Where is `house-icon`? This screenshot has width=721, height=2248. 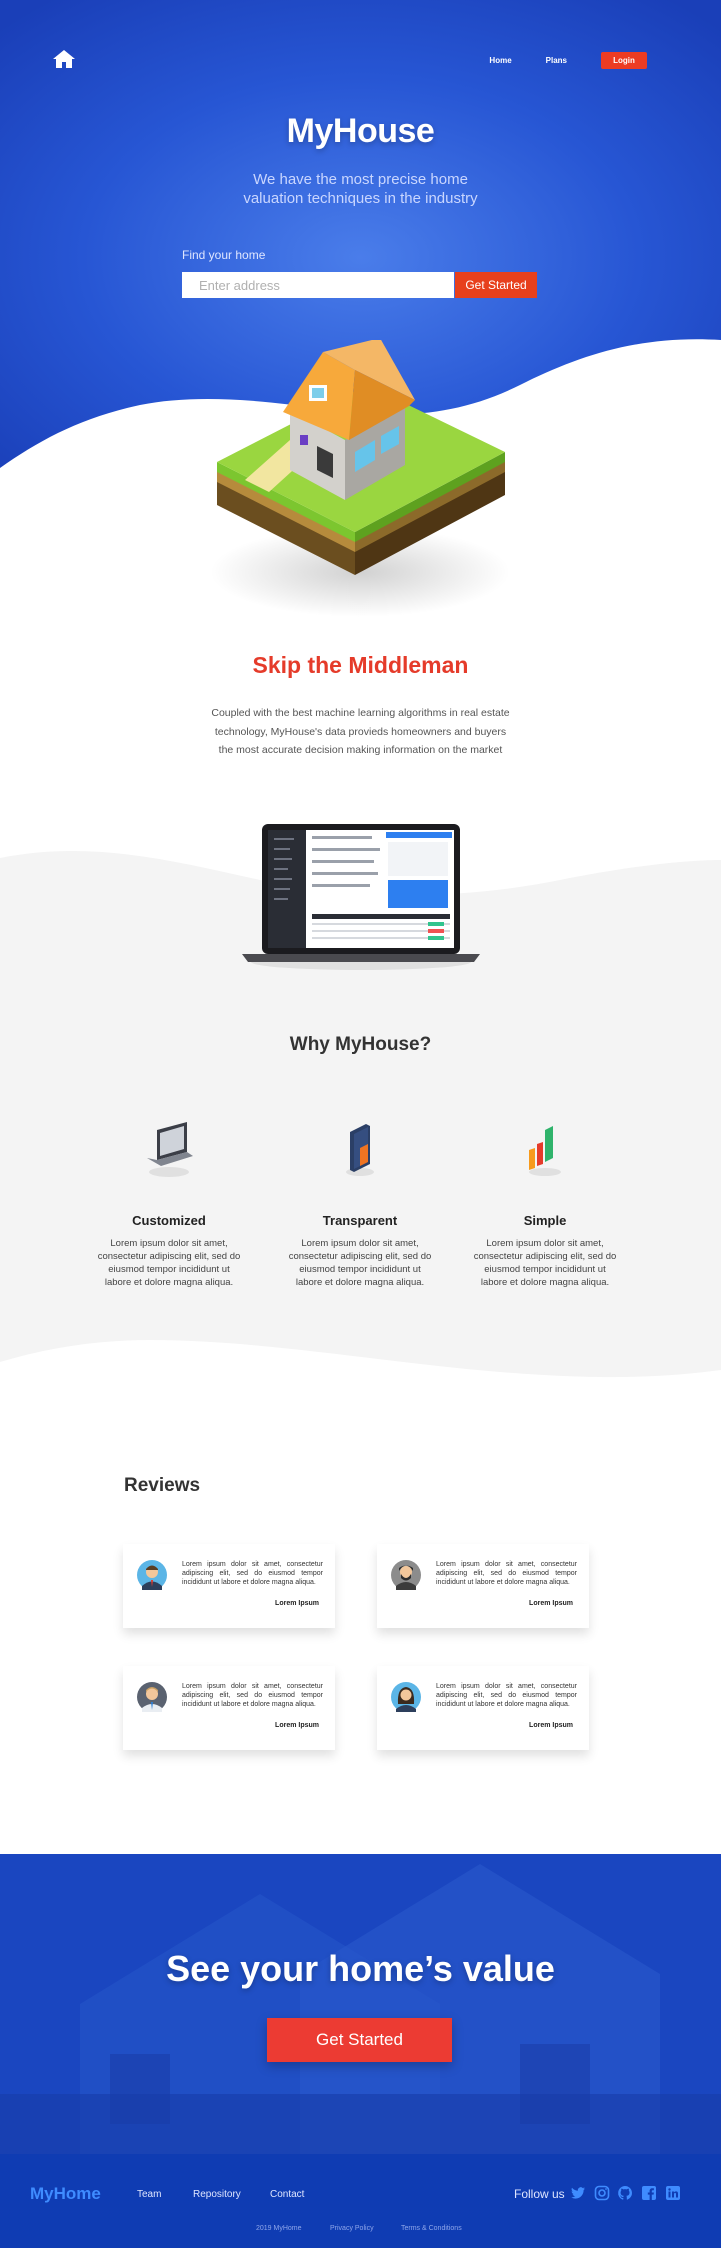
house-icon is located at coordinates (64, 59).